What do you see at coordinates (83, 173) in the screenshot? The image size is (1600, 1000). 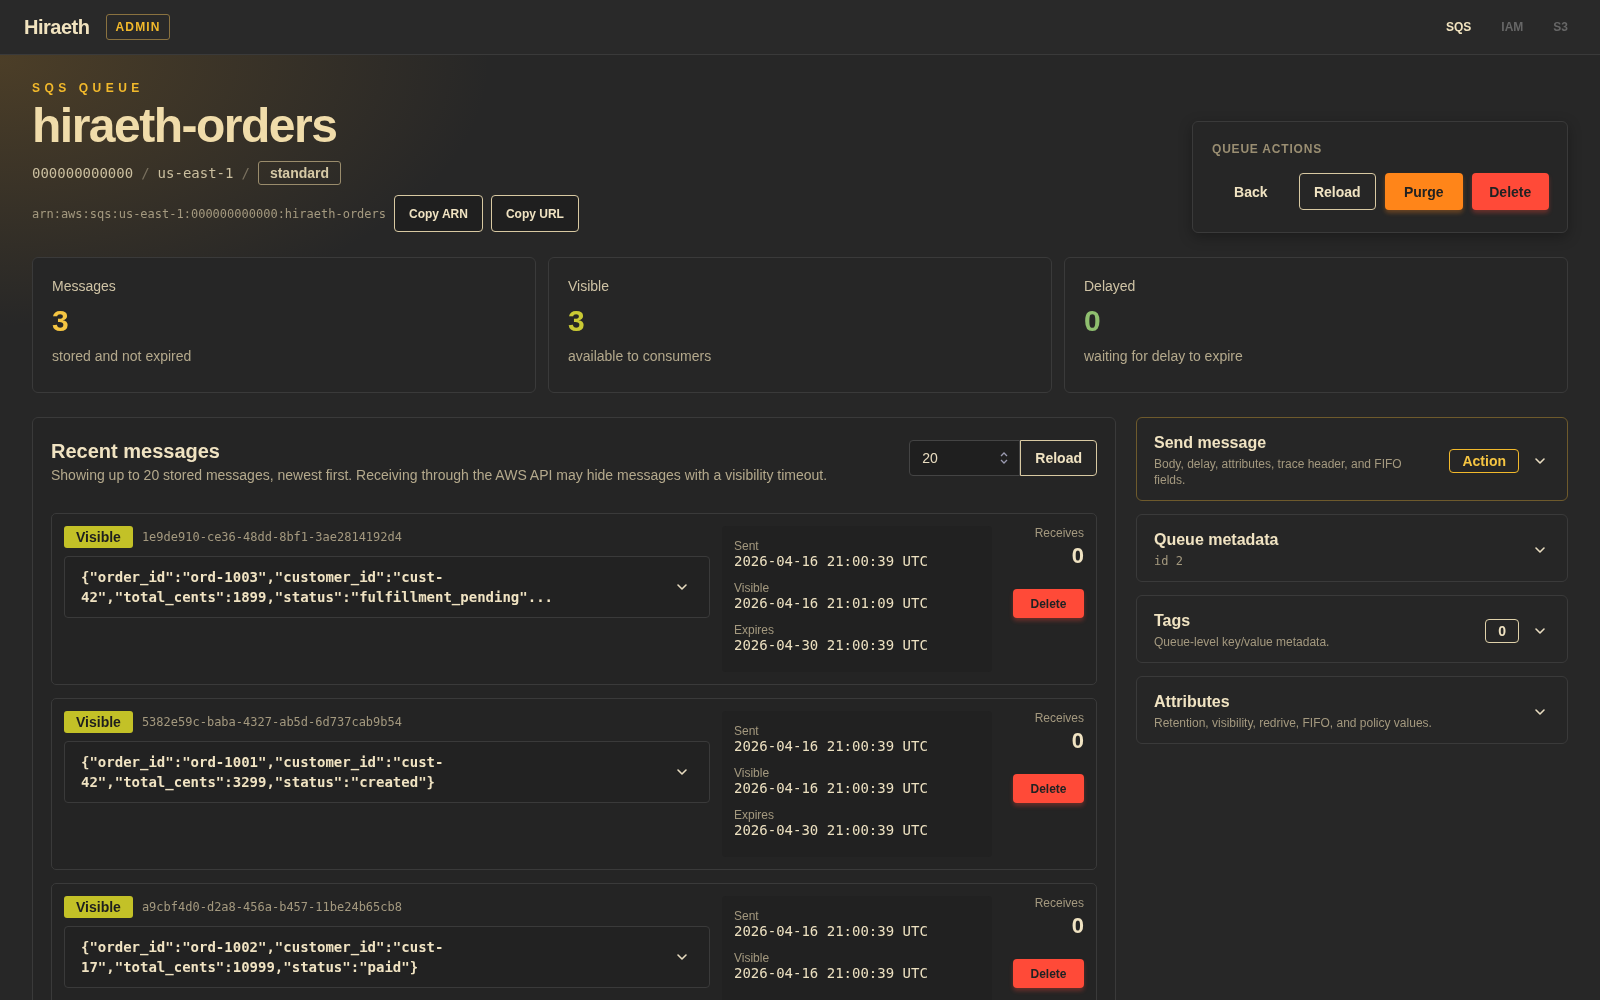 I see `account-id: 000000000000` at bounding box center [83, 173].